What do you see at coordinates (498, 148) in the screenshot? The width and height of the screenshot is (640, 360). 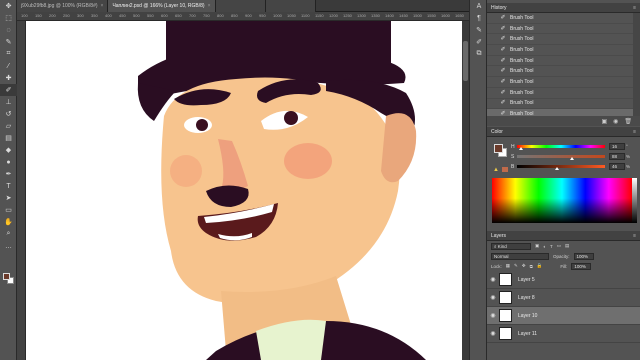 I see `foreground-color-chip` at bounding box center [498, 148].